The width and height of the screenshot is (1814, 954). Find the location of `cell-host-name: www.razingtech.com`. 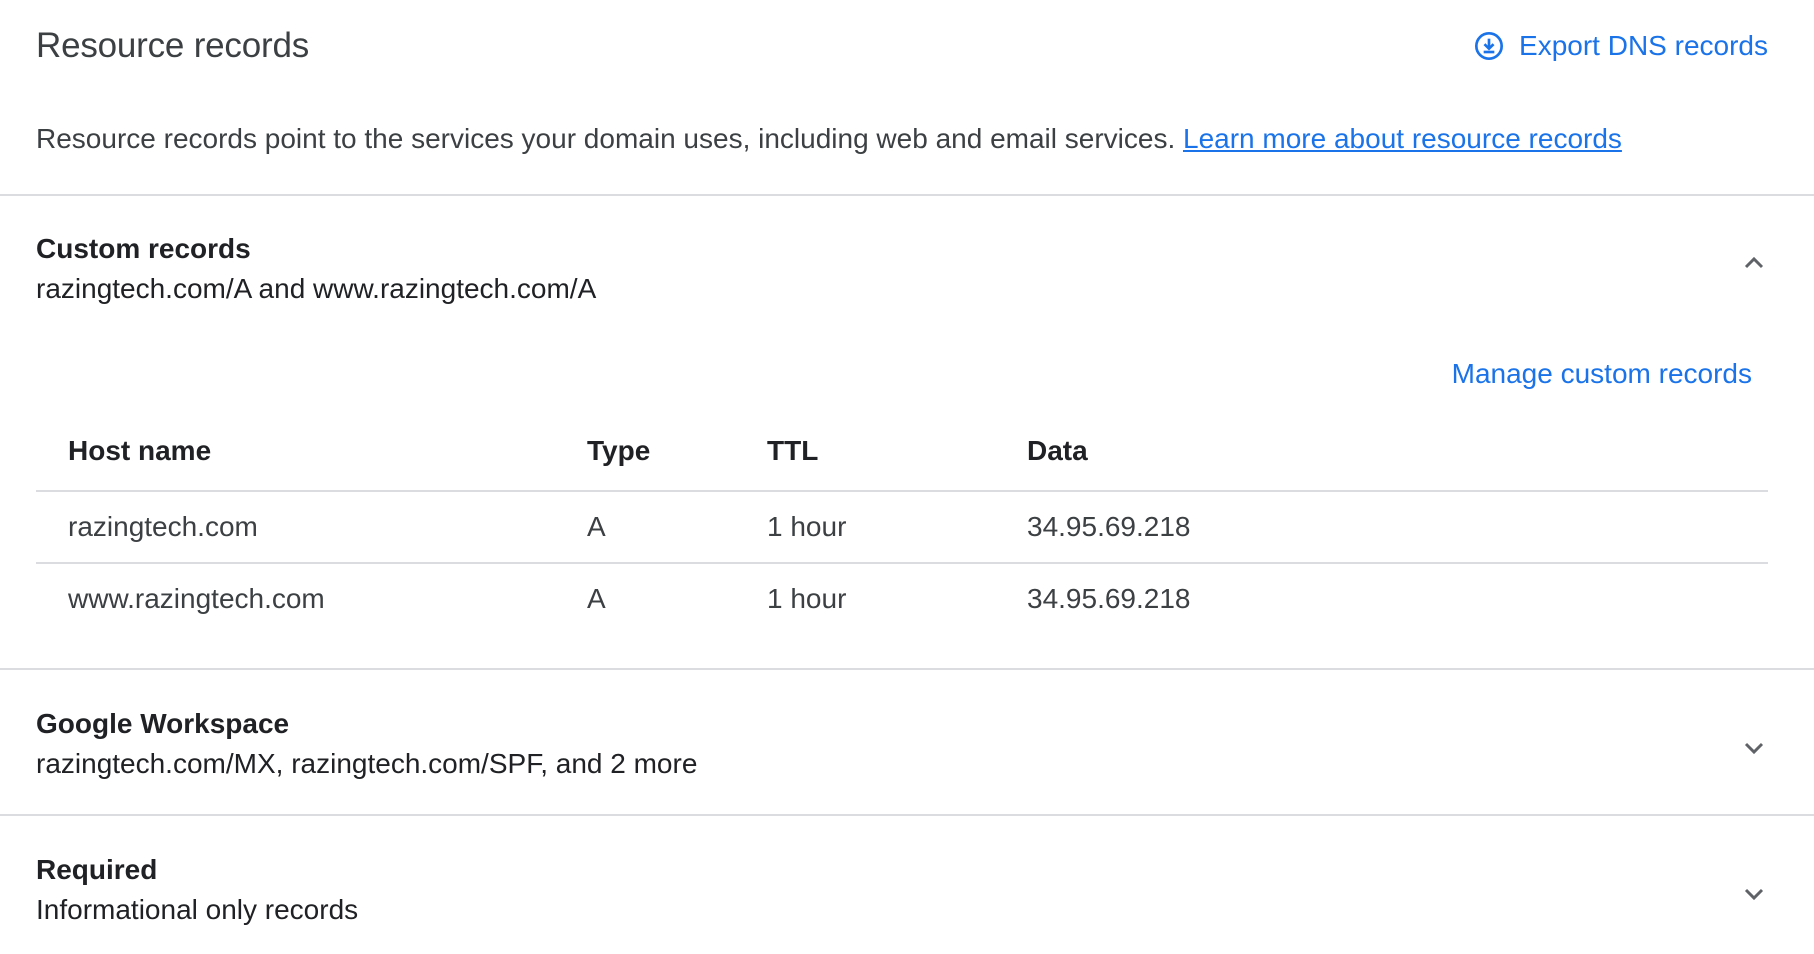

cell-host-name: www.razingtech.com is located at coordinates (196, 598).